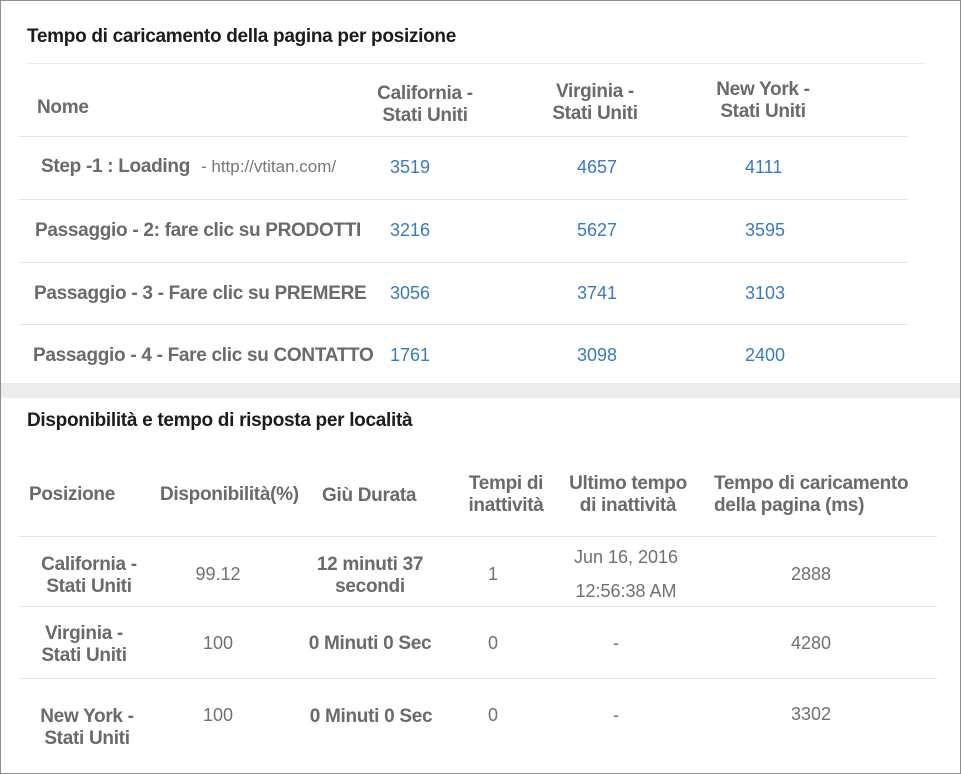 The height and width of the screenshot is (774, 961). I want to click on value-virginia: 4657, so click(597, 167).